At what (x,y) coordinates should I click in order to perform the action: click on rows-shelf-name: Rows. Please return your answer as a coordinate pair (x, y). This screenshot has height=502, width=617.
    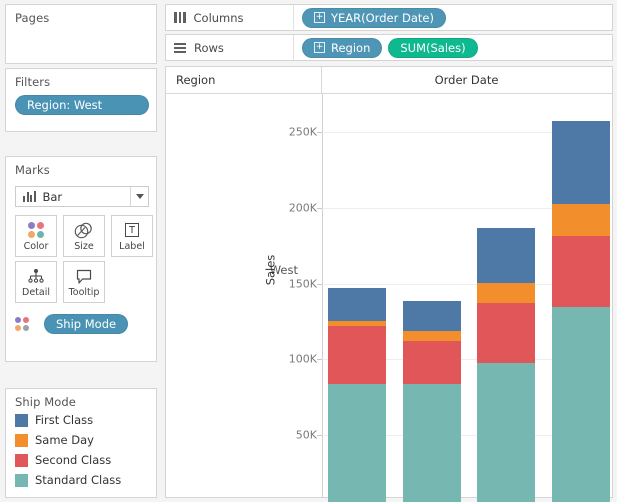
    Looking at the image, I should click on (230, 47).